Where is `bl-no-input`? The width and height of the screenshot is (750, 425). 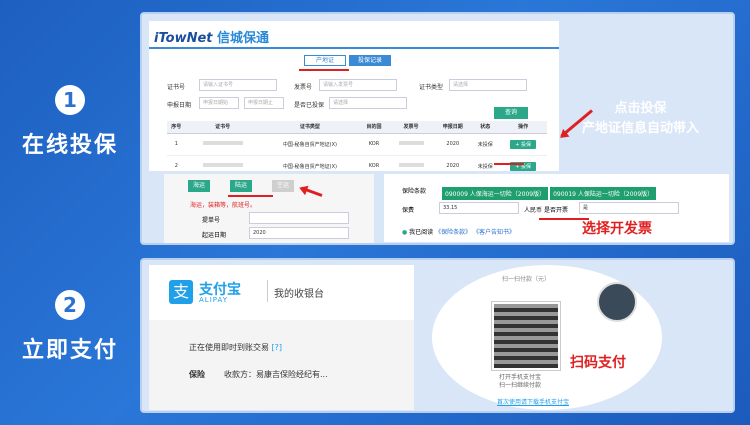
bl-no-input is located at coordinates (299, 218).